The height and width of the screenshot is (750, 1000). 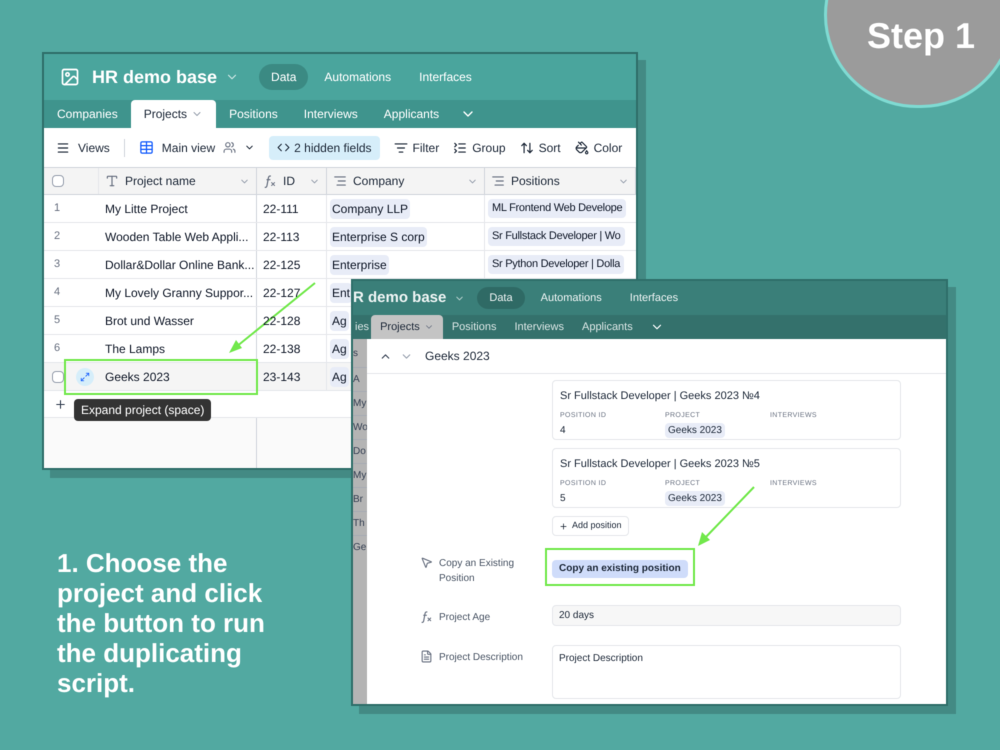 What do you see at coordinates (359, 548) in the screenshot?
I see `table-cell-text: Ge` at bounding box center [359, 548].